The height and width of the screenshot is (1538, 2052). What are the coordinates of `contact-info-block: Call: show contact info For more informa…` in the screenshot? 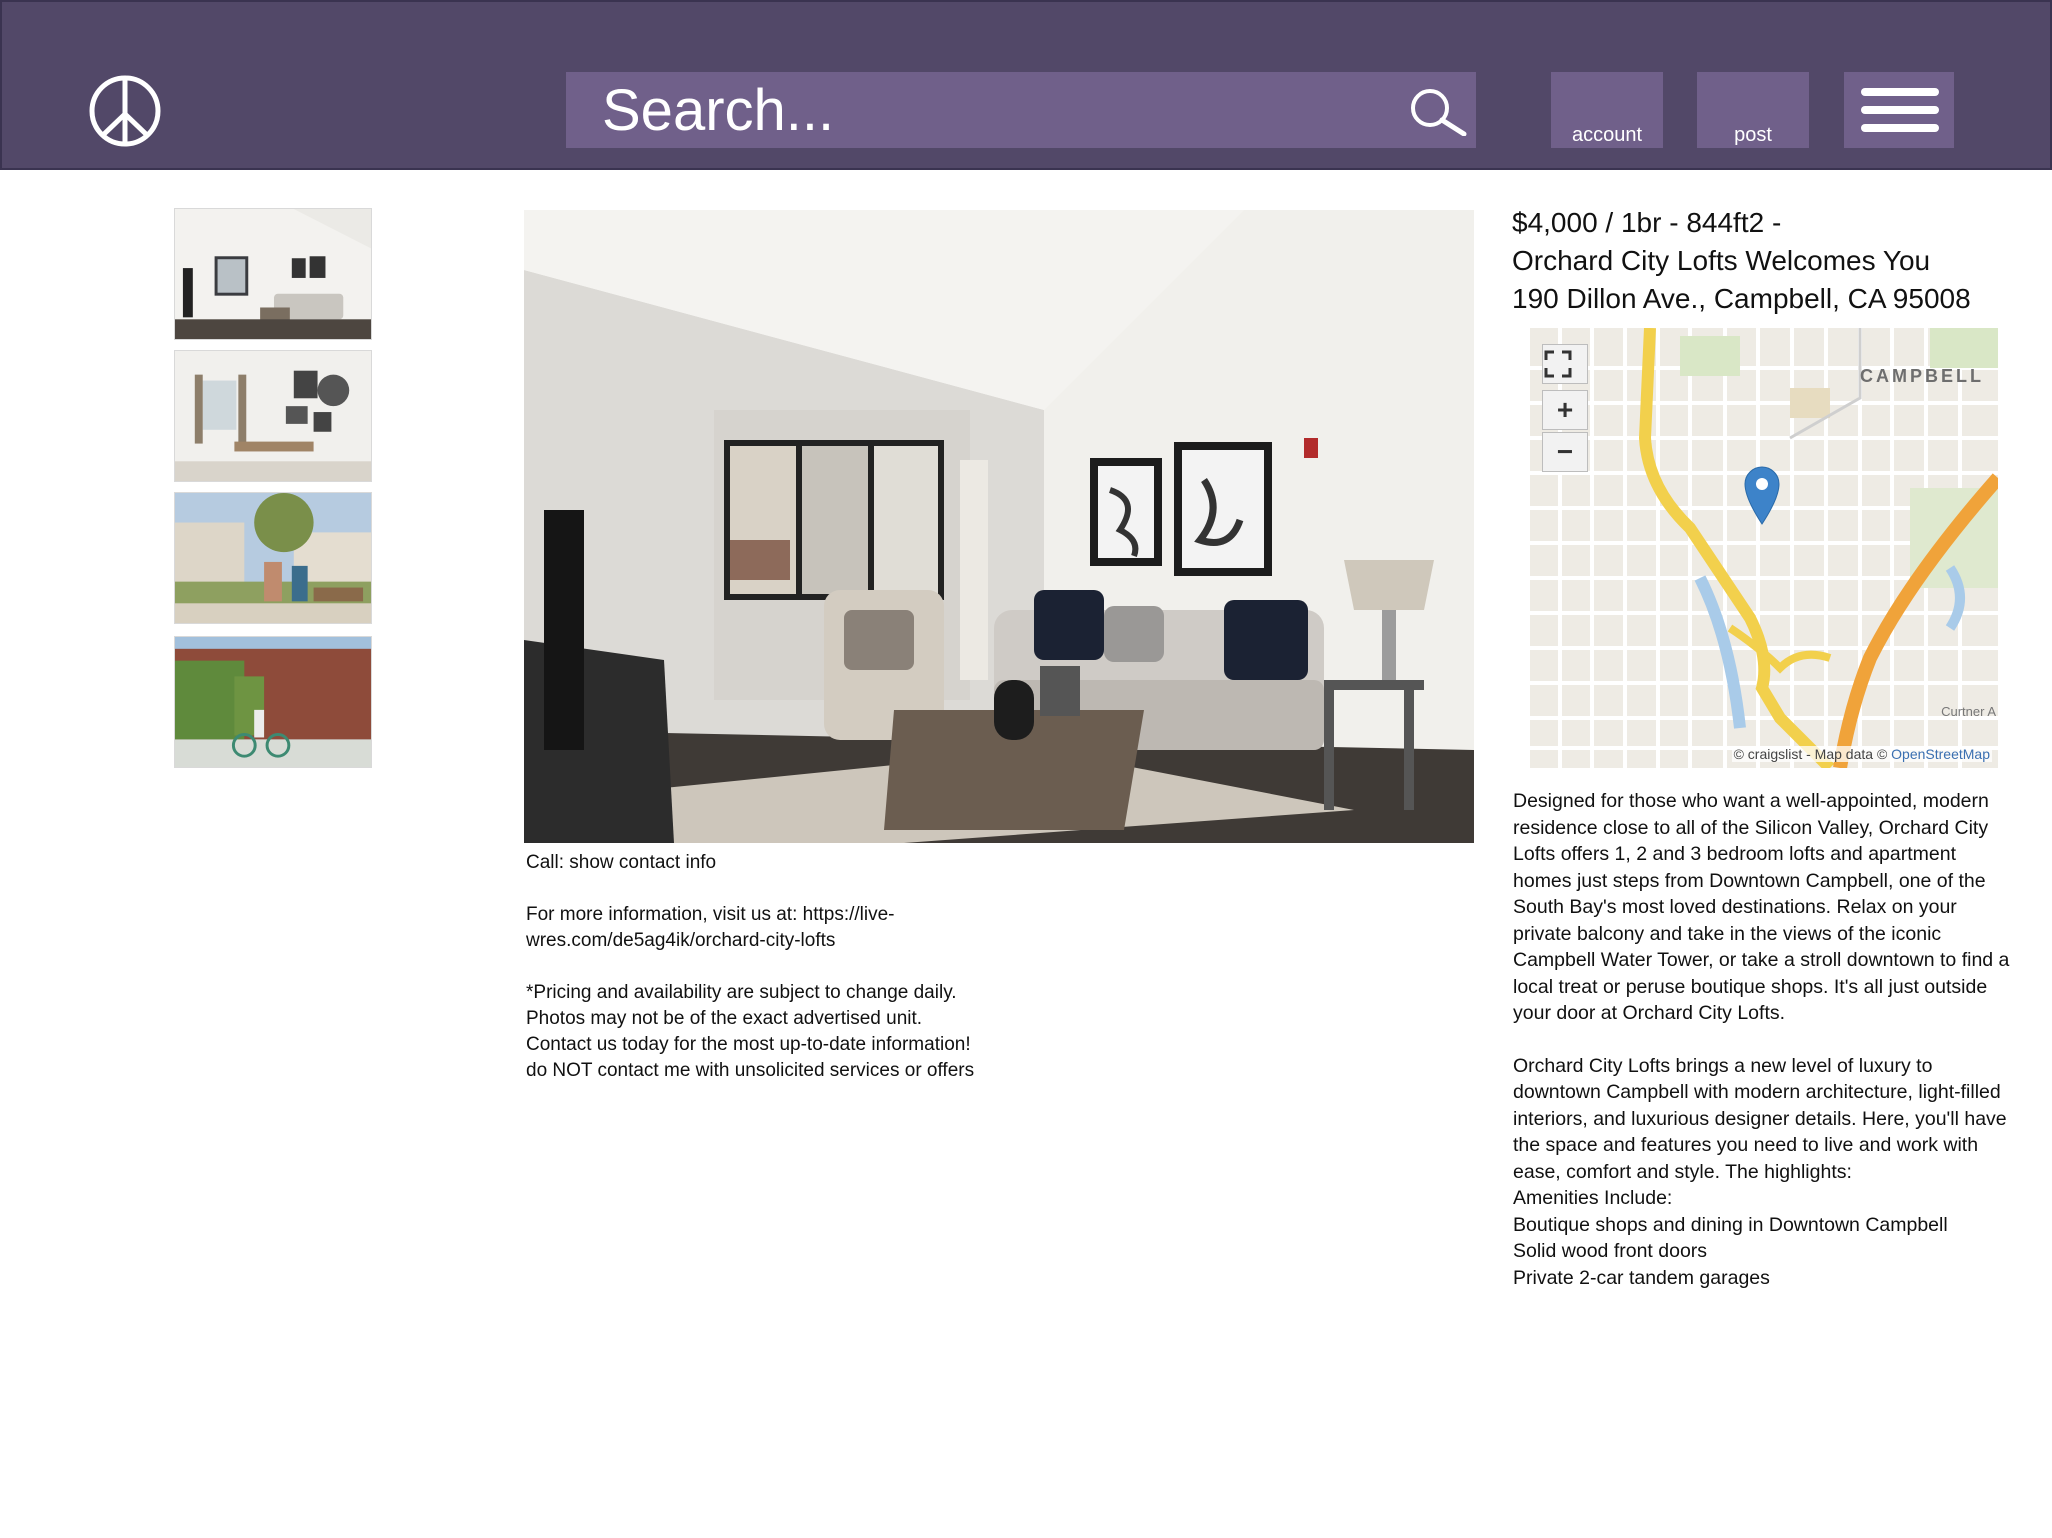 It's located at (751, 967).